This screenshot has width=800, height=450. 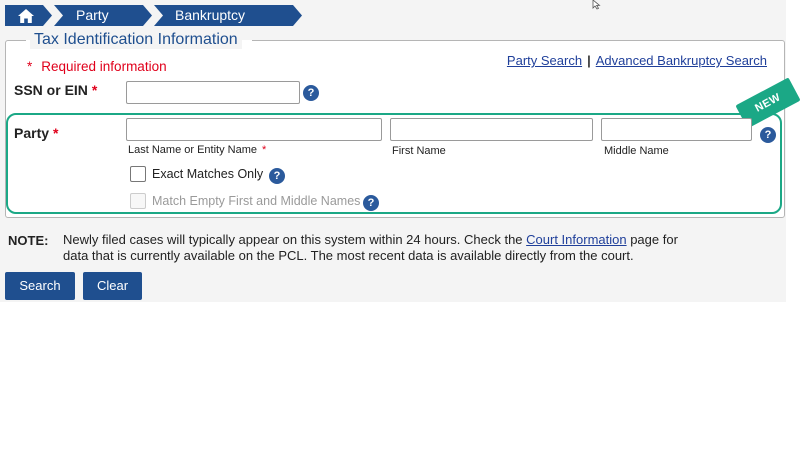 I want to click on advanced-bankruptcy-search-link: Advanced Bankruptcy Search, so click(x=681, y=60).